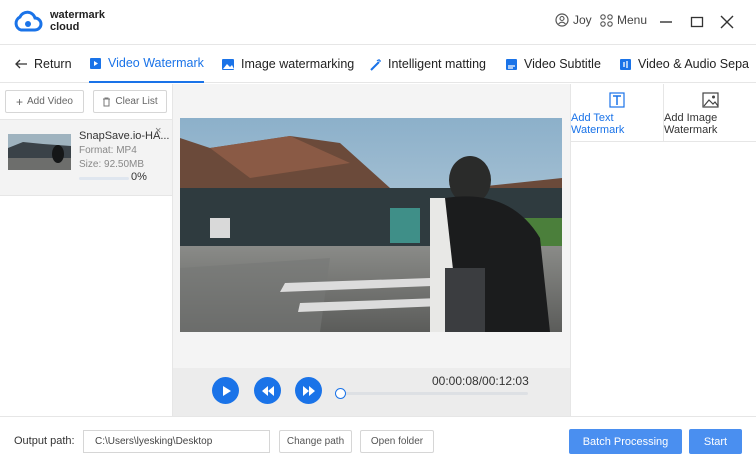  What do you see at coordinates (693, 64) in the screenshot?
I see `tab-label: Video & Audio Sepa` at bounding box center [693, 64].